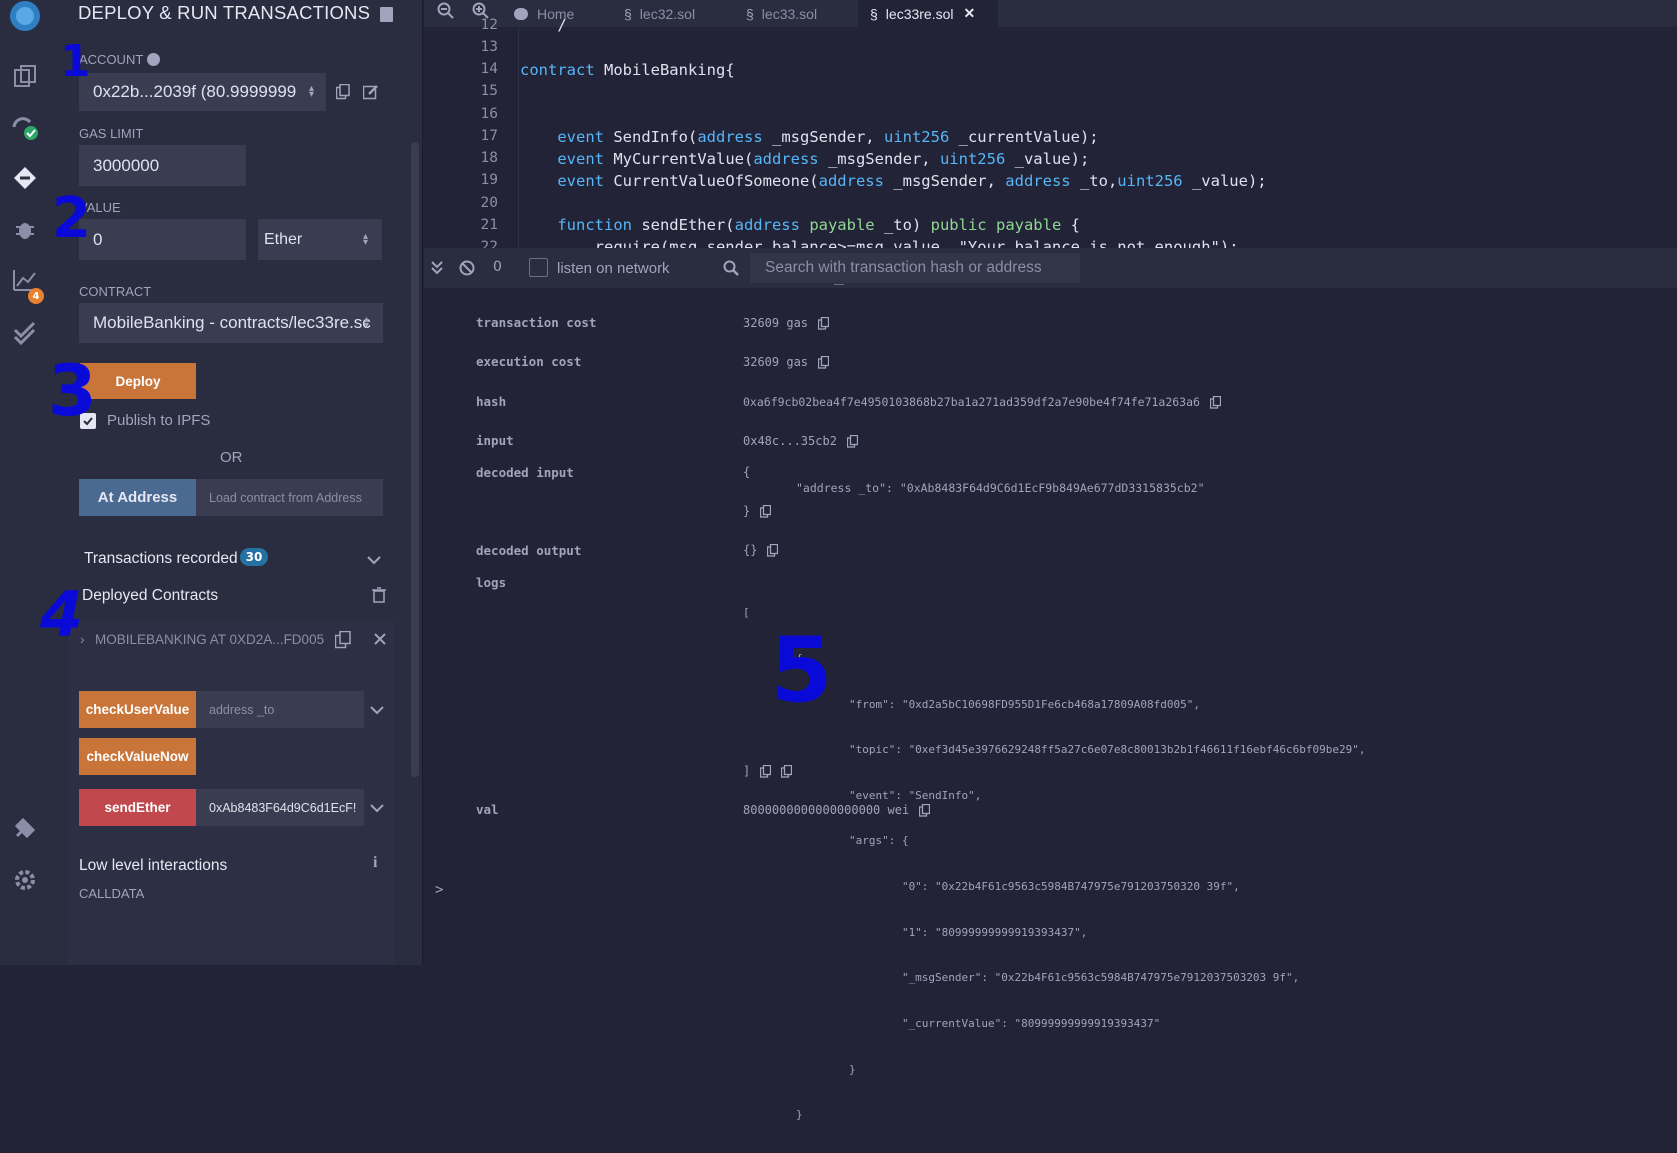  I want to click on gas-limit-input: 3000000, so click(162, 165).